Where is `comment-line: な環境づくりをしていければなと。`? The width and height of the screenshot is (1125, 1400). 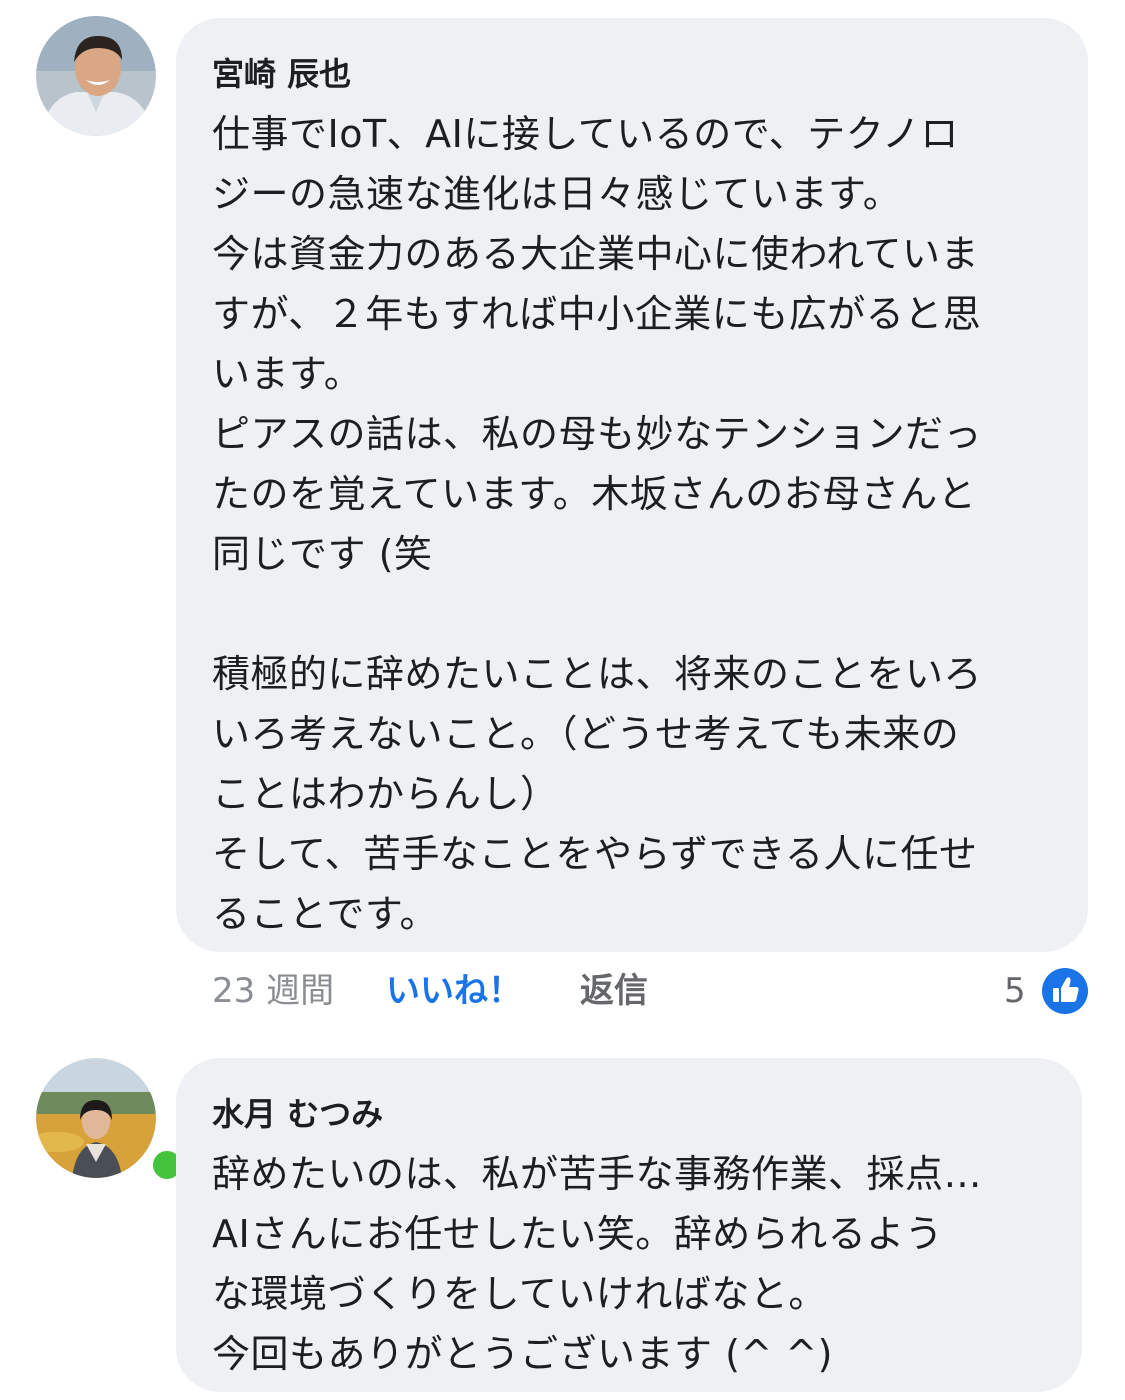 comment-line: な環境づくりをしていければなと。 is located at coordinates (519, 1294).